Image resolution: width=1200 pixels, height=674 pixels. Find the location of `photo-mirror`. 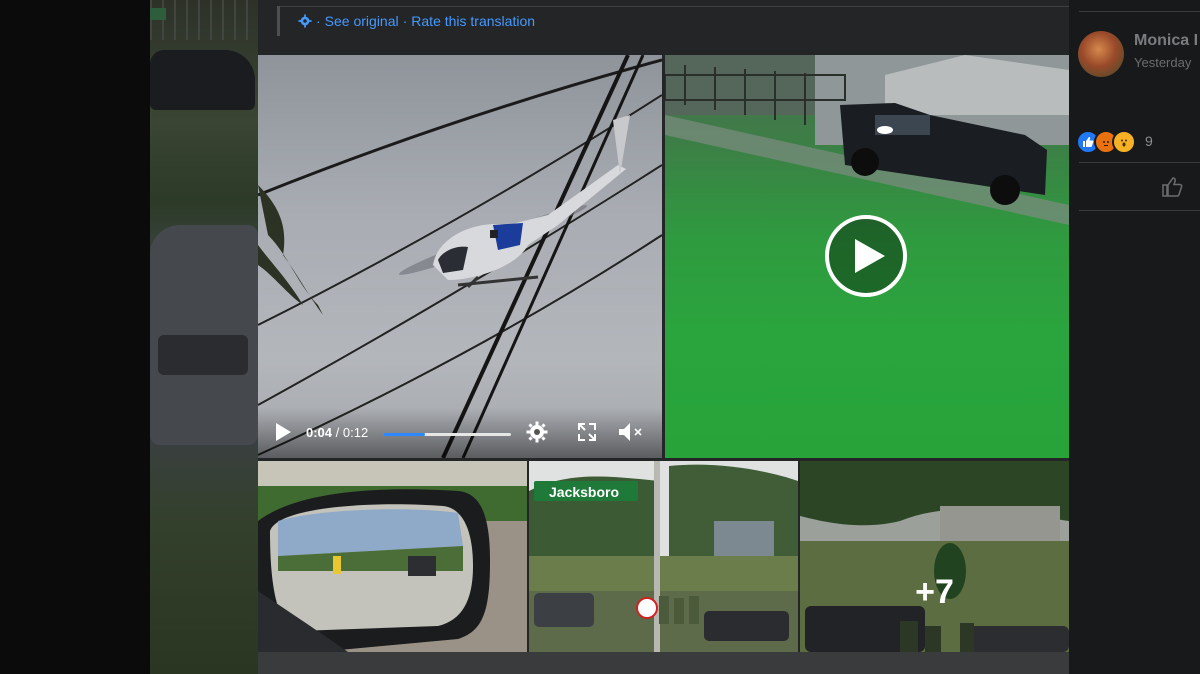

photo-mirror is located at coordinates (392, 556).